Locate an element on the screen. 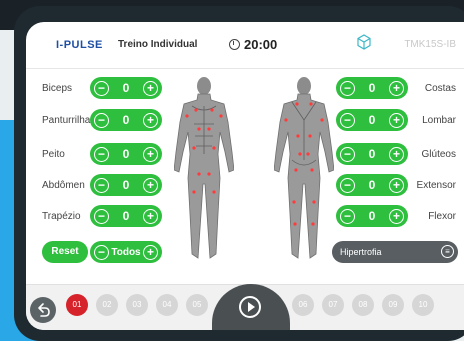 The width and height of the screenshot is (464, 341). stepper-lombar: − 0 + is located at coordinates (372, 120).